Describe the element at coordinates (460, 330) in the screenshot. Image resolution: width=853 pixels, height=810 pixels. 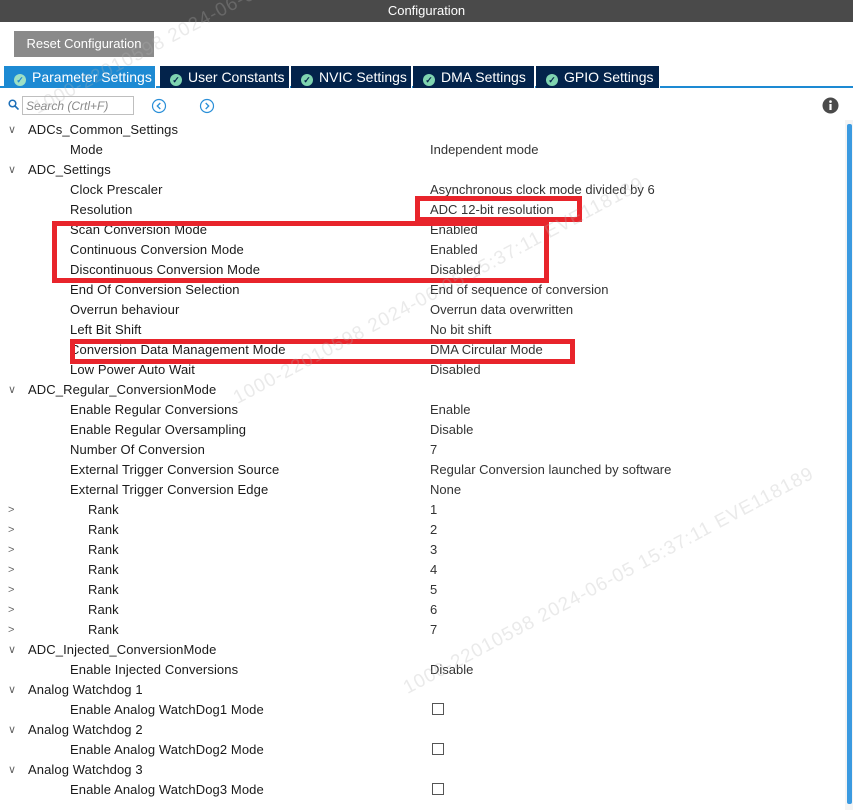
I see `param-value: No bit shift` at that location.